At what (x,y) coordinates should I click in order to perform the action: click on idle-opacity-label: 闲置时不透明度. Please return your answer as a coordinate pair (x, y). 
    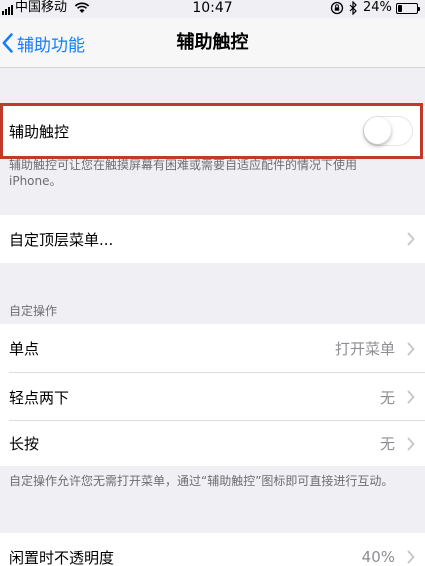
    Looking at the image, I should click on (62, 557).